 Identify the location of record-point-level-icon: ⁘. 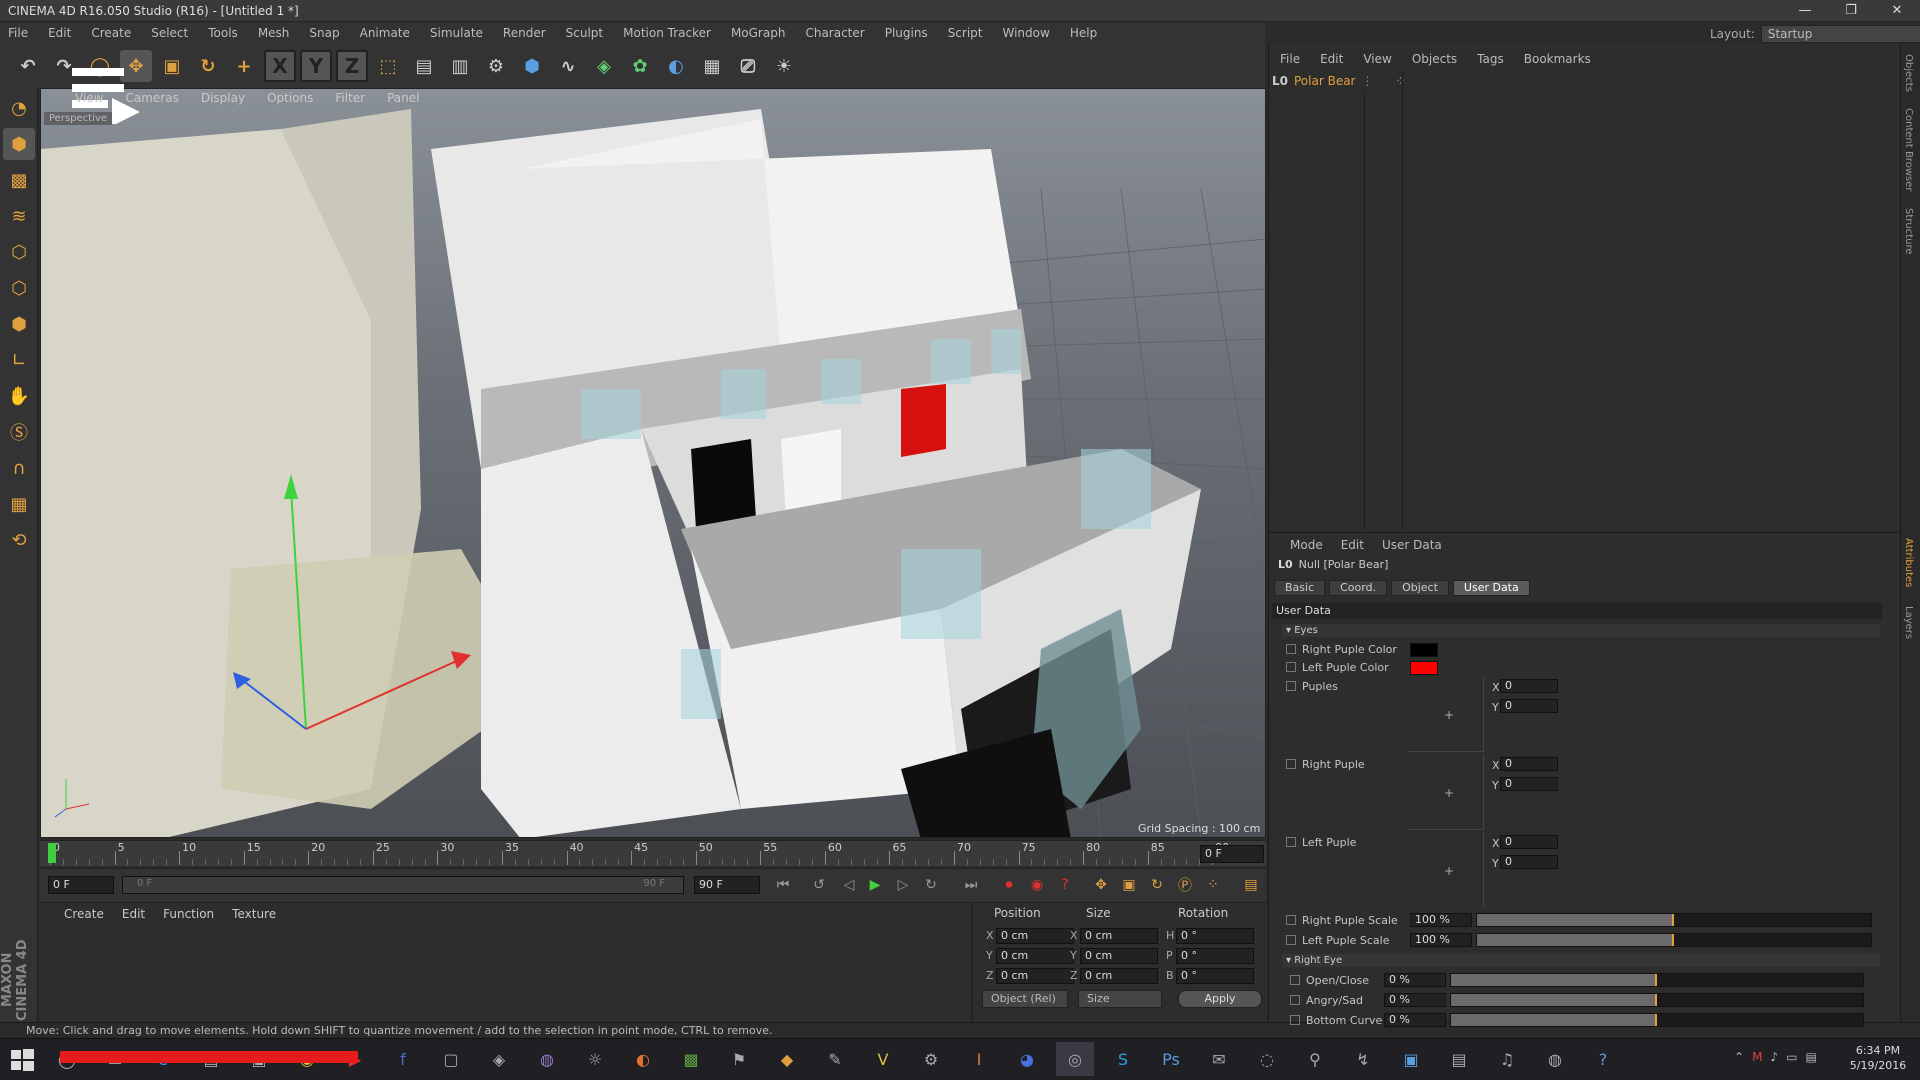
(1213, 885).